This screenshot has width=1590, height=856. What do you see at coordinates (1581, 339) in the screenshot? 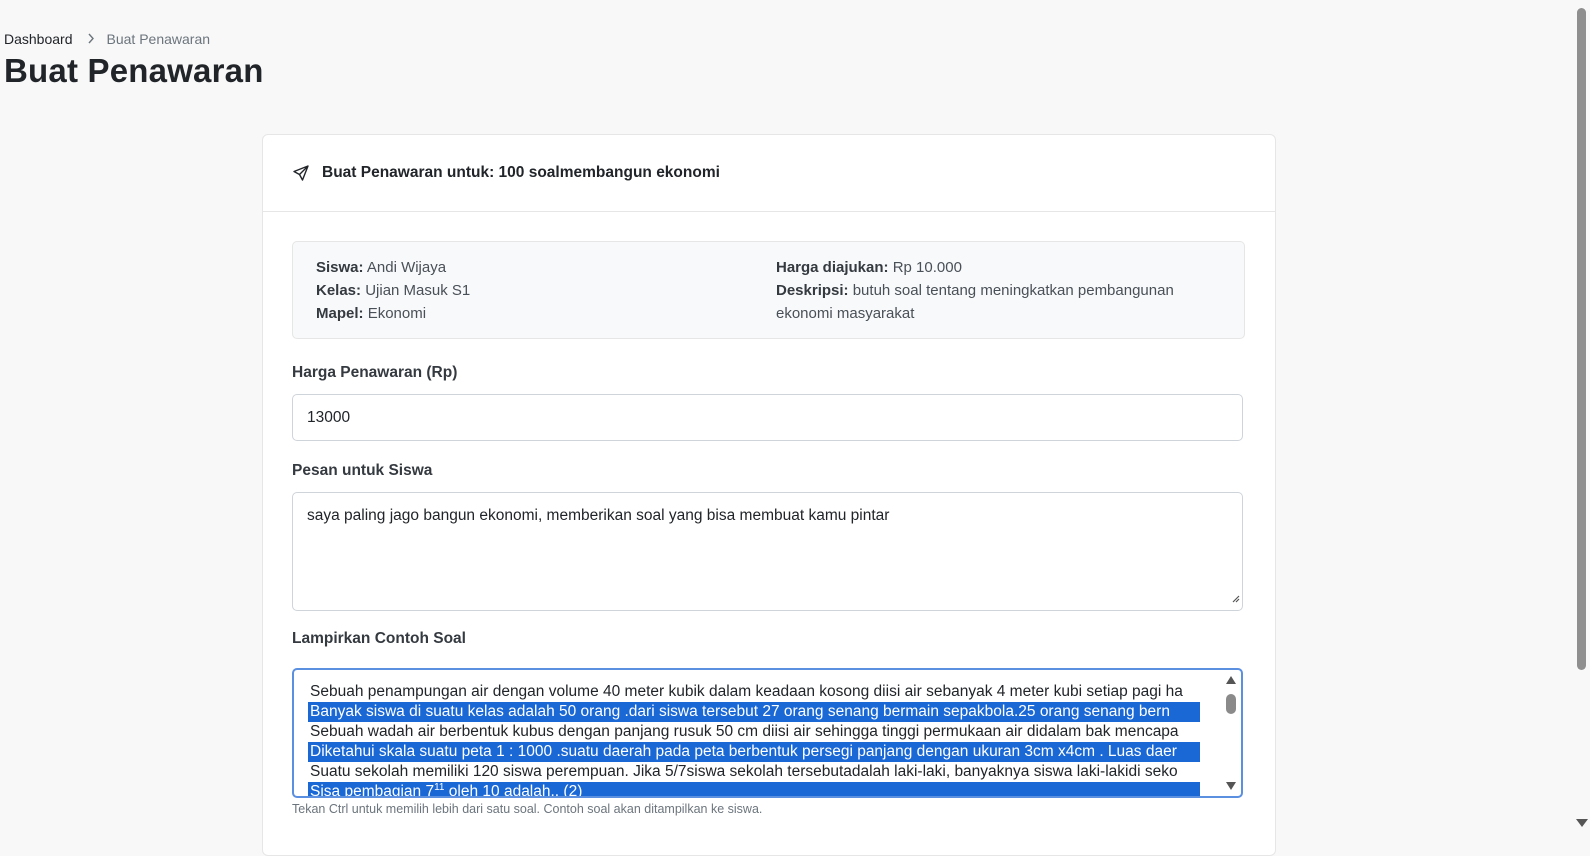
I see `page-scroll-thumb` at bounding box center [1581, 339].